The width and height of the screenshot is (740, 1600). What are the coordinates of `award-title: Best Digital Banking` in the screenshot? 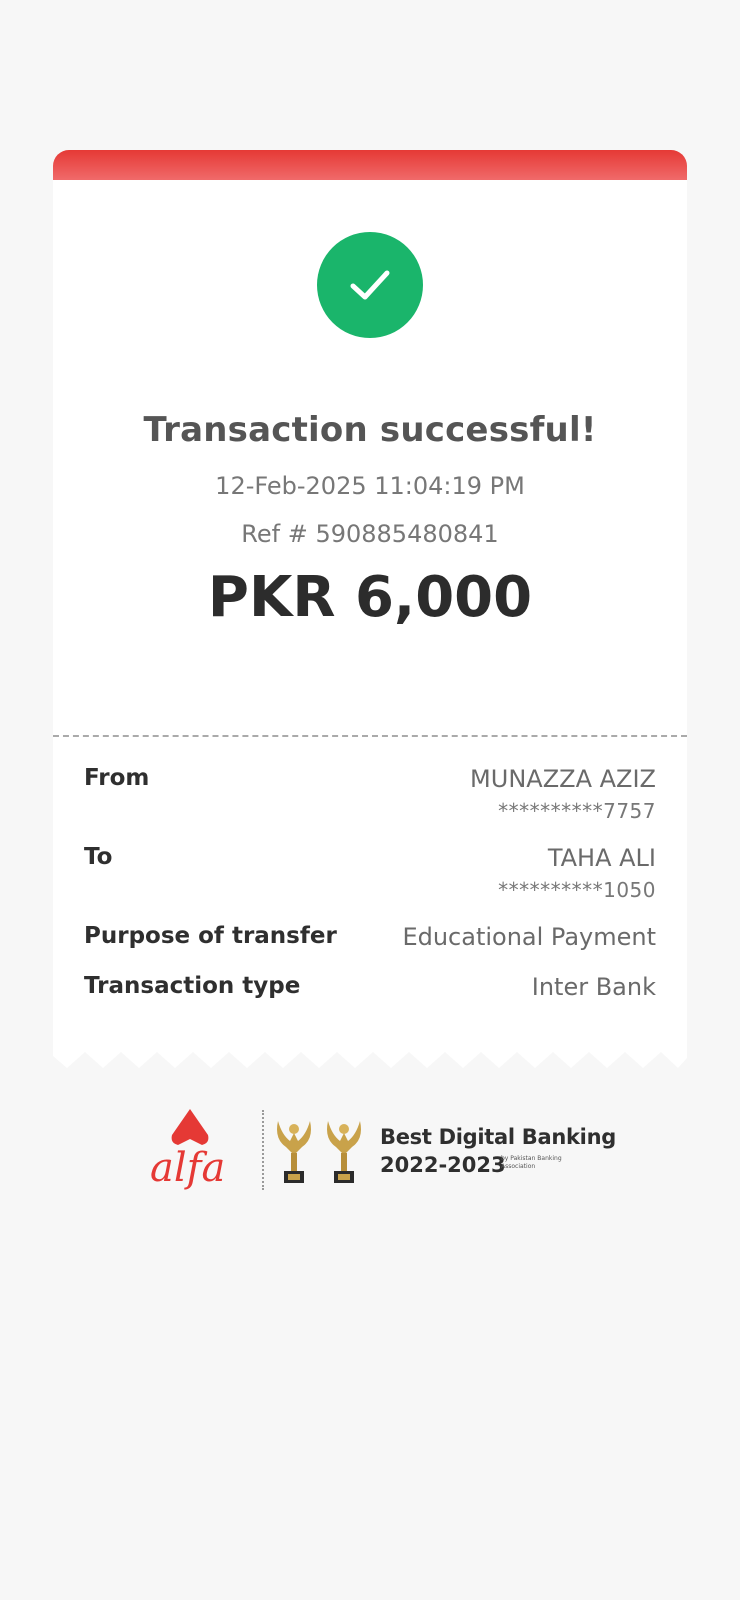 It's located at (498, 1137).